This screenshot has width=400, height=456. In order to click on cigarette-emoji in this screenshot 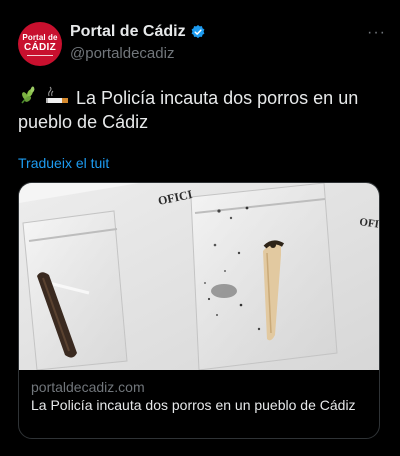, I will do `click(57, 94)`.